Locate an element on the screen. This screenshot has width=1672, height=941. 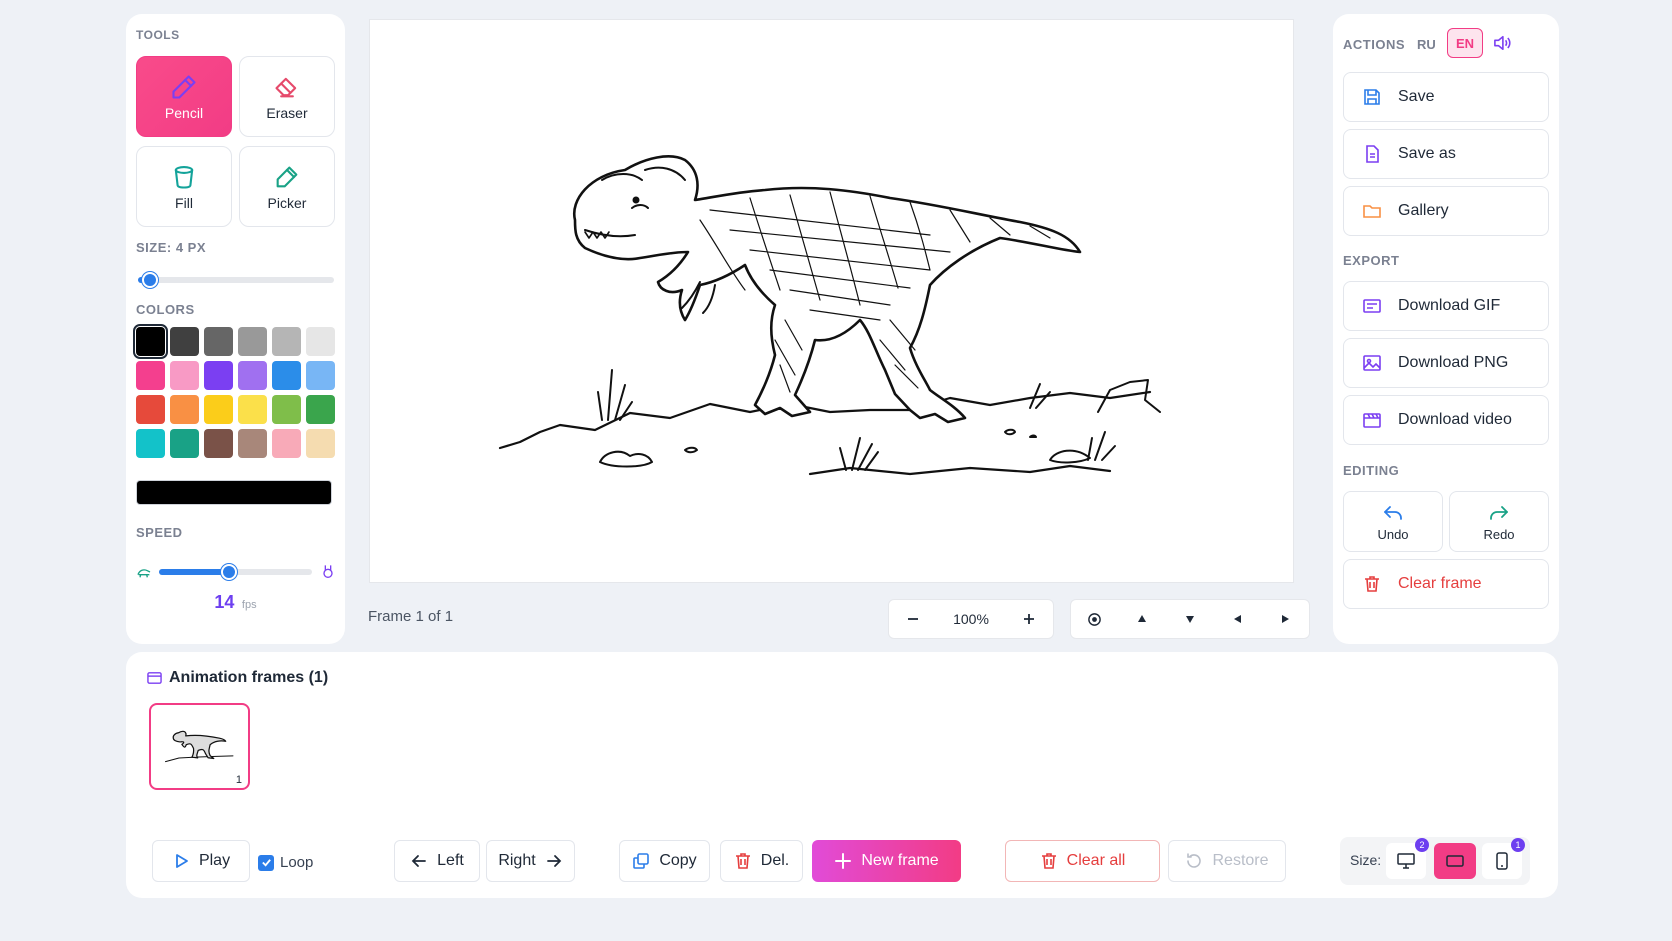
move-left-button: Left is located at coordinates (437, 861).